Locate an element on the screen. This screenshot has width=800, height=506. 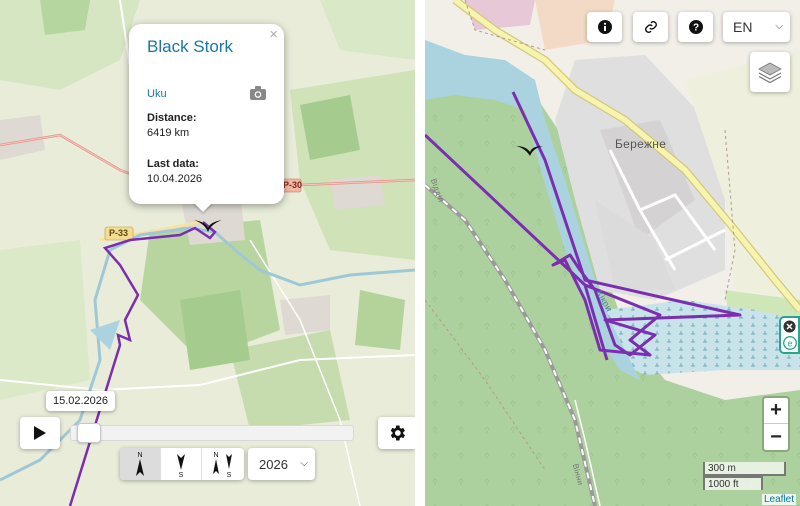
direction-both-button: N S is located at coordinates (222, 464).